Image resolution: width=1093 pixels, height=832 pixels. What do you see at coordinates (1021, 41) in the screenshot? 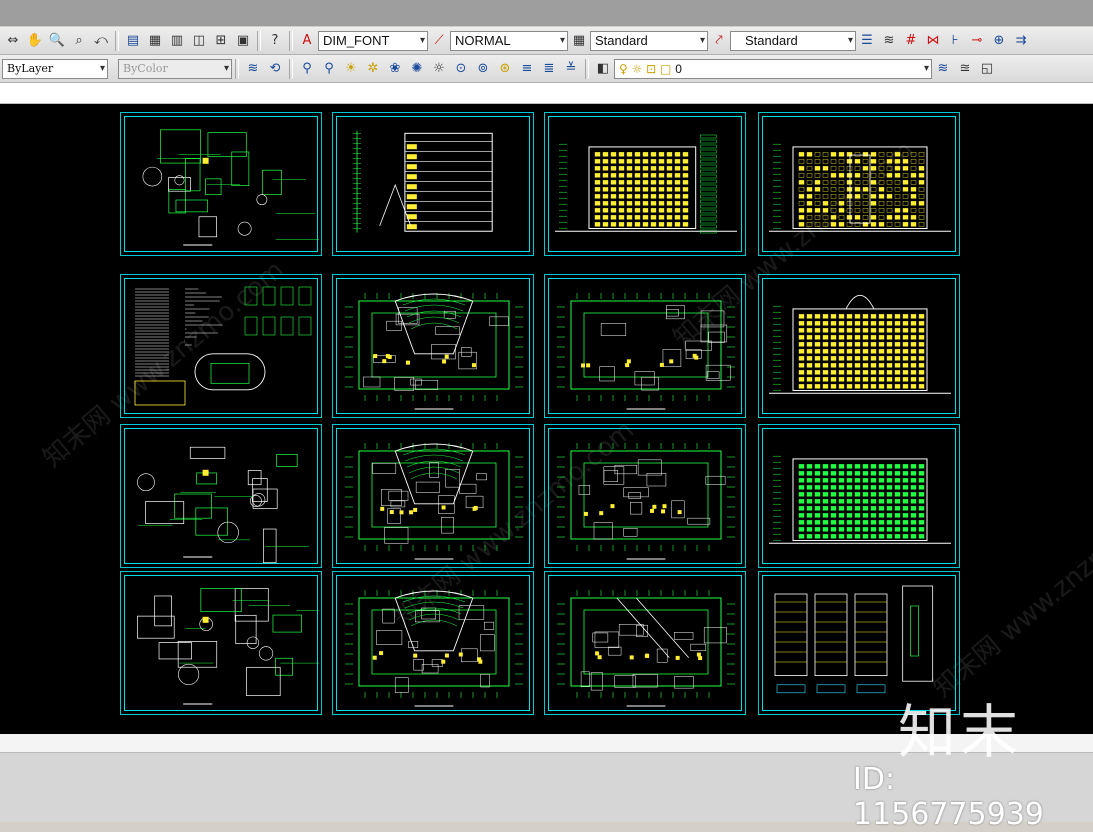
I see `otrack-icon: ⇉` at bounding box center [1021, 41].